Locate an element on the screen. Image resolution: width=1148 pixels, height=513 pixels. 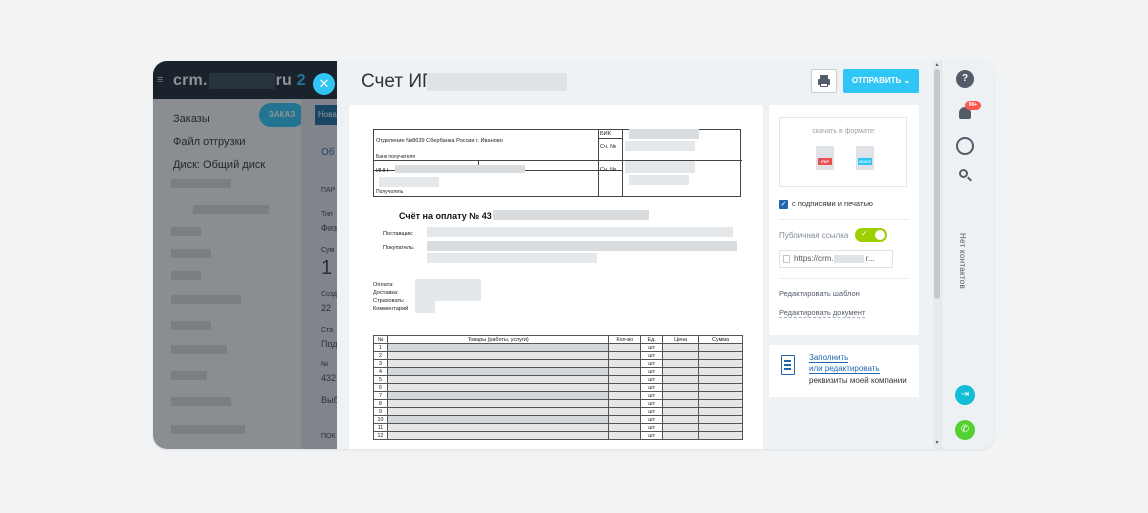
slider-title: Счет ИП is located at coordinates (398, 81).